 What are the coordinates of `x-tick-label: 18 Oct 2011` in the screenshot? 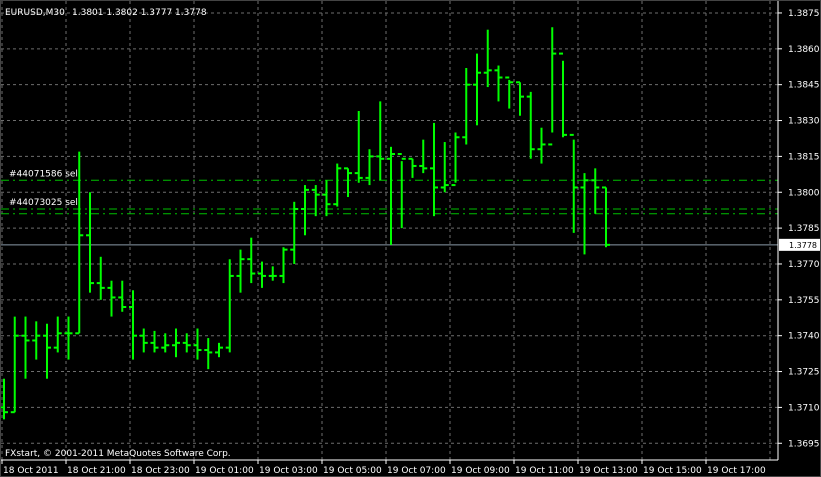 It's located at (31, 471).